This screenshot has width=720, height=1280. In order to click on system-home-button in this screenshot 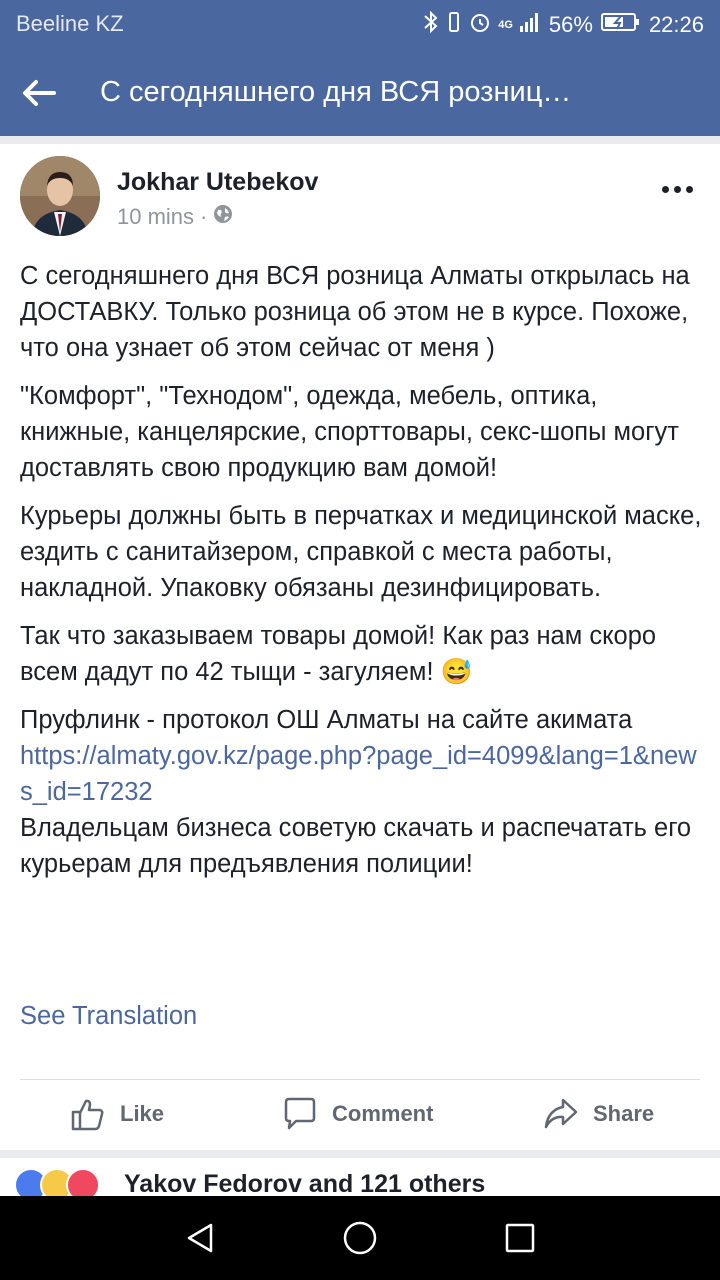, I will do `click(360, 1238)`.